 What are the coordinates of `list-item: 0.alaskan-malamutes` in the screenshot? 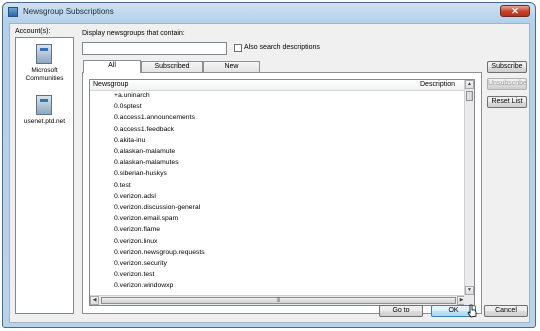 It's located at (146, 163).